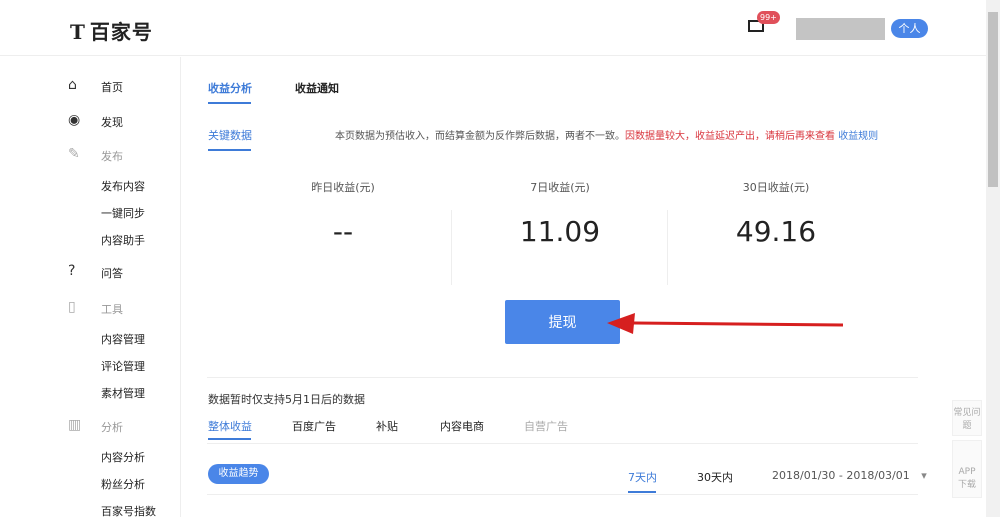  I want to click on tab-self-ads: 自营广告, so click(546, 426).